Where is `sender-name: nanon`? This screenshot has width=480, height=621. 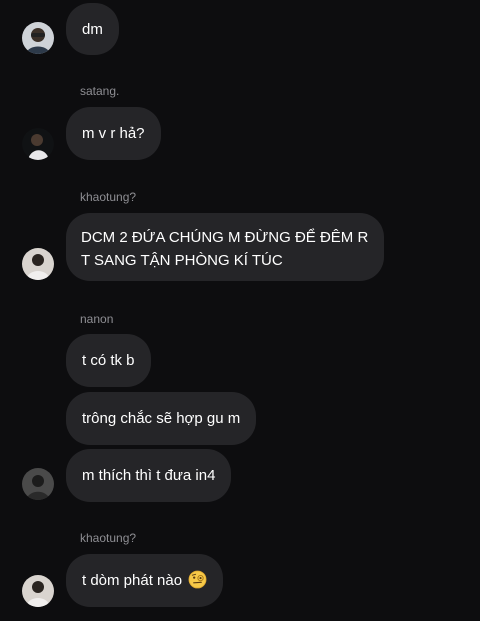 sender-name: nanon is located at coordinates (97, 319).